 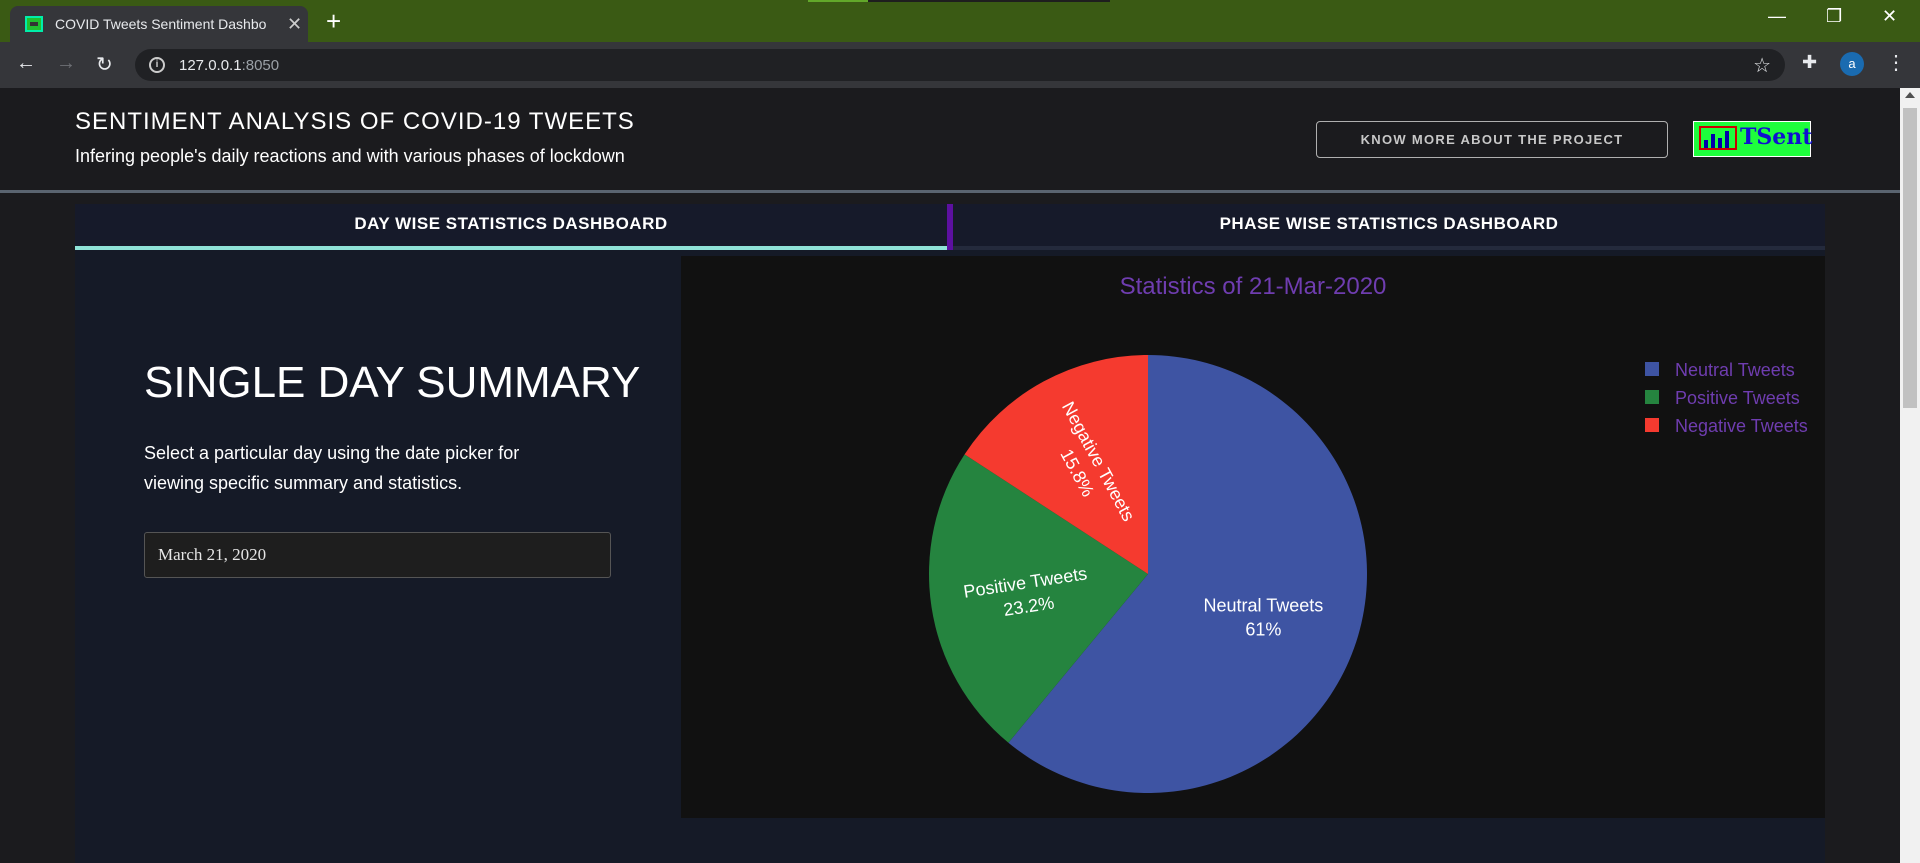 I want to click on window-close-icon: ✕, so click(x=1889, y=16).